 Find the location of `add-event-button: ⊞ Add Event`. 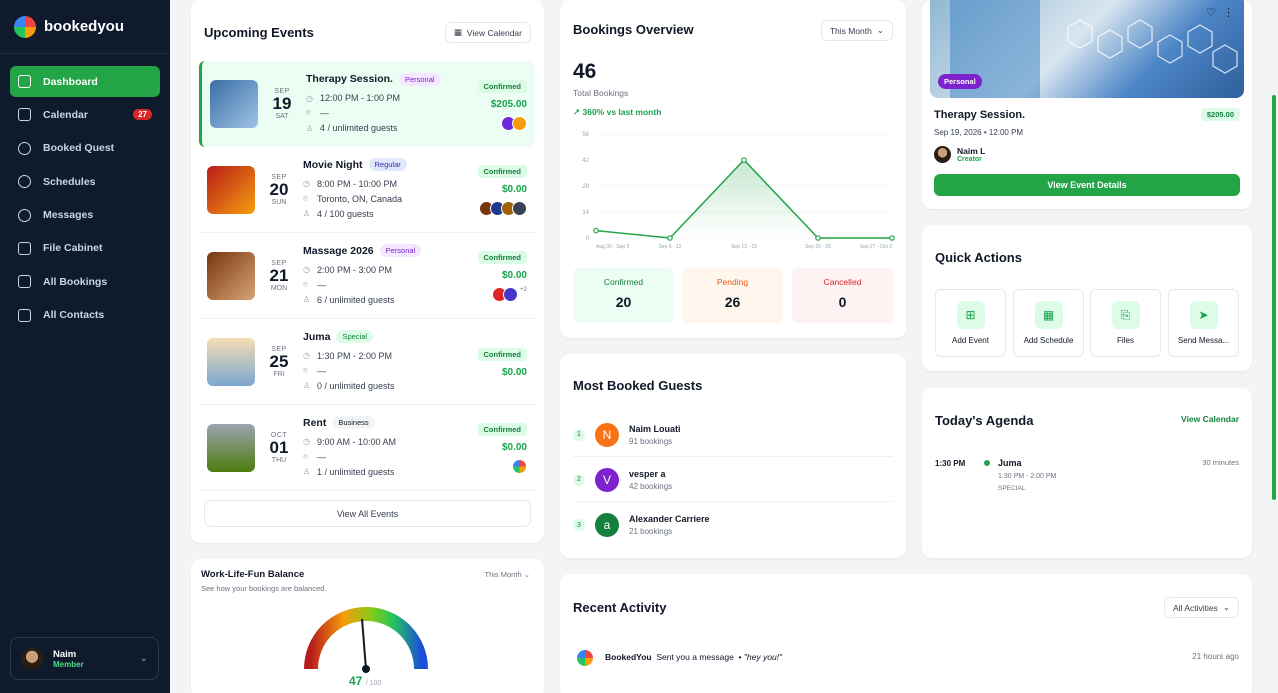

add-event-button: ⊞ Add Event is located at coordinates (970, 323).